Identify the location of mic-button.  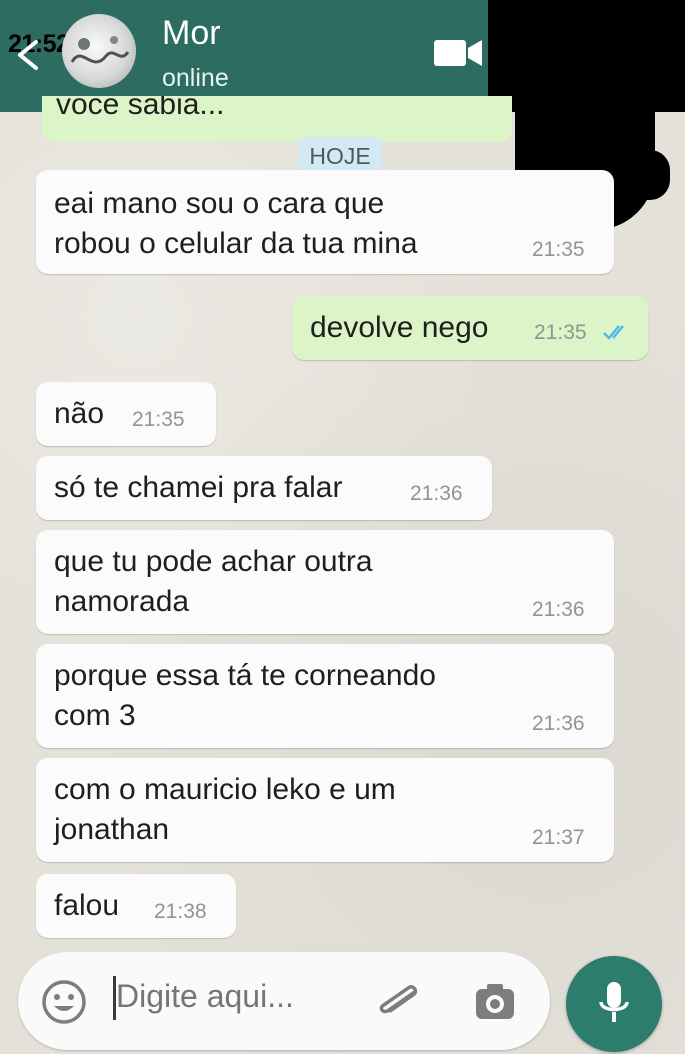
(614, 1004).